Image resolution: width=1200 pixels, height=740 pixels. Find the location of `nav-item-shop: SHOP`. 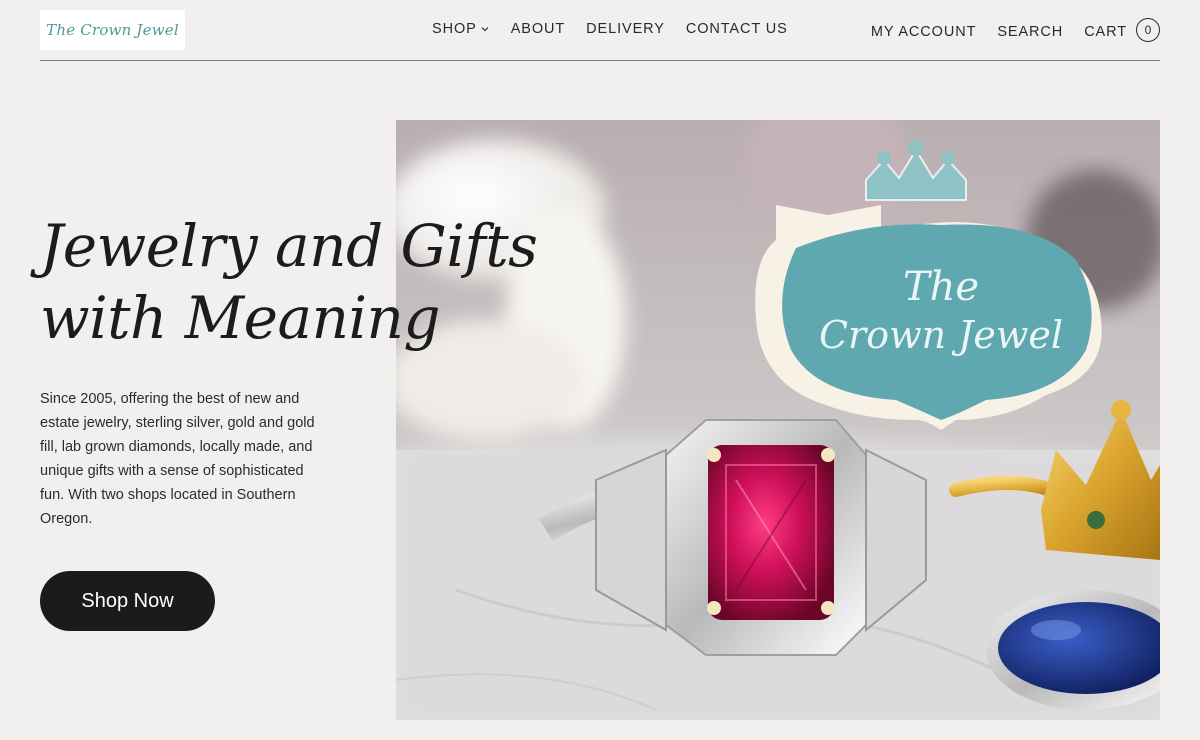

nav-item-shop: SHOP is located at coordinates (461, 29).